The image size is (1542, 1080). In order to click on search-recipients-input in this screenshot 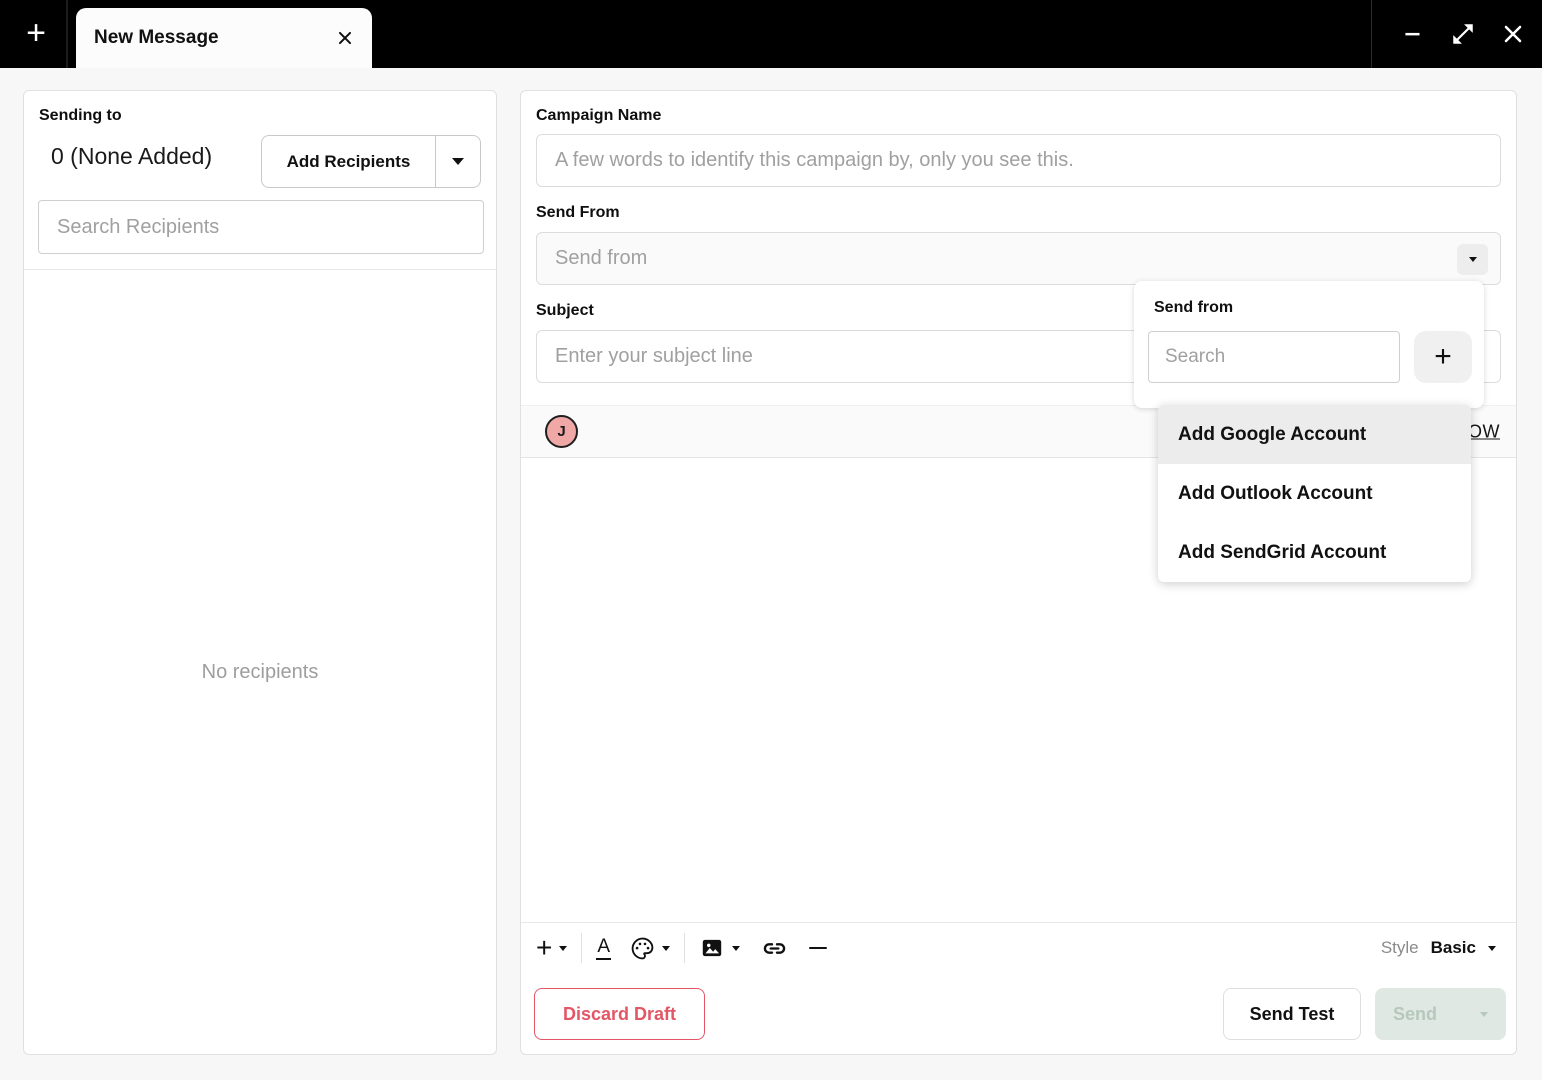, I will do `click(261, 227)`.